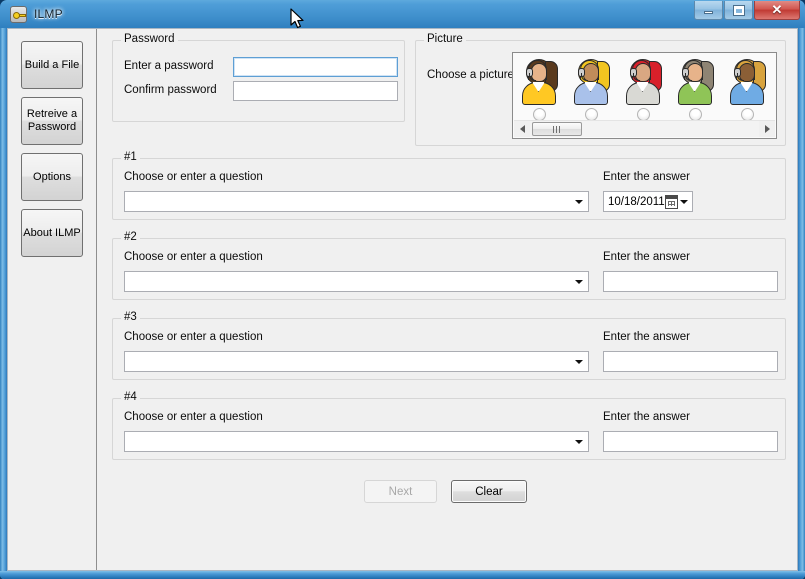  What do you see at coordinates (402, 14) in the screenshot?
I see `title-bar: ILMP ✕` at bounding box center [402, 14].